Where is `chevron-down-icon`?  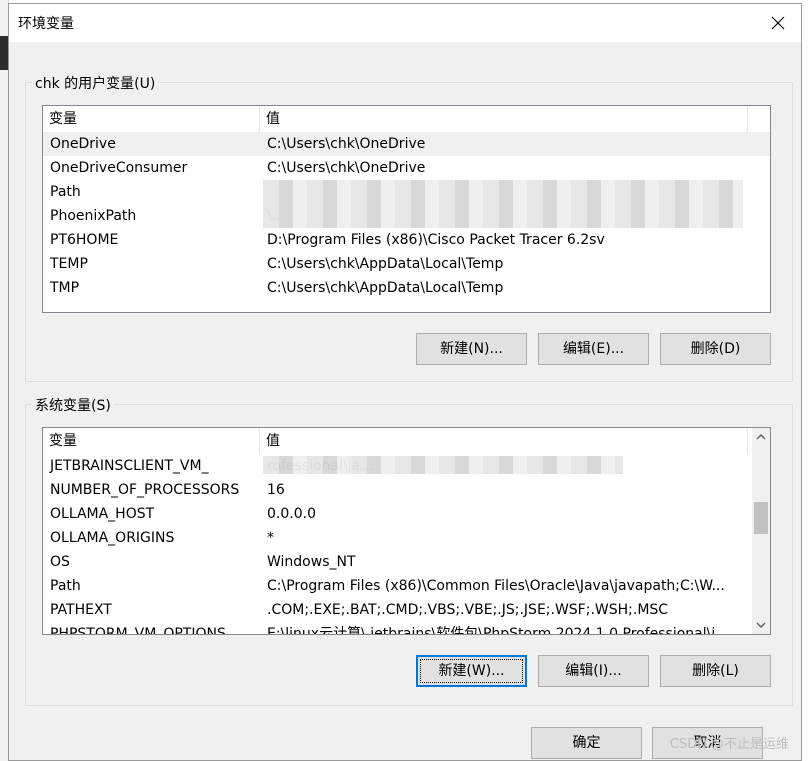
chevron-down-icon is located at coordinates (761, 625).